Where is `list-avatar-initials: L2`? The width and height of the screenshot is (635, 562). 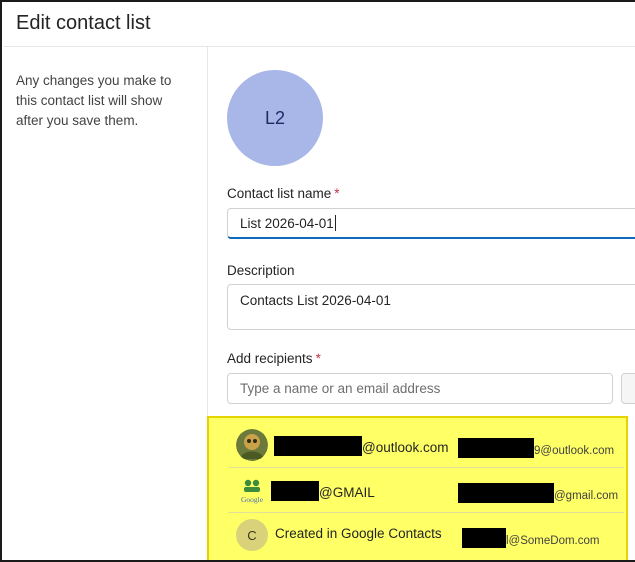 list-avatar-initials: L2 is located at coordinates (275, 117).